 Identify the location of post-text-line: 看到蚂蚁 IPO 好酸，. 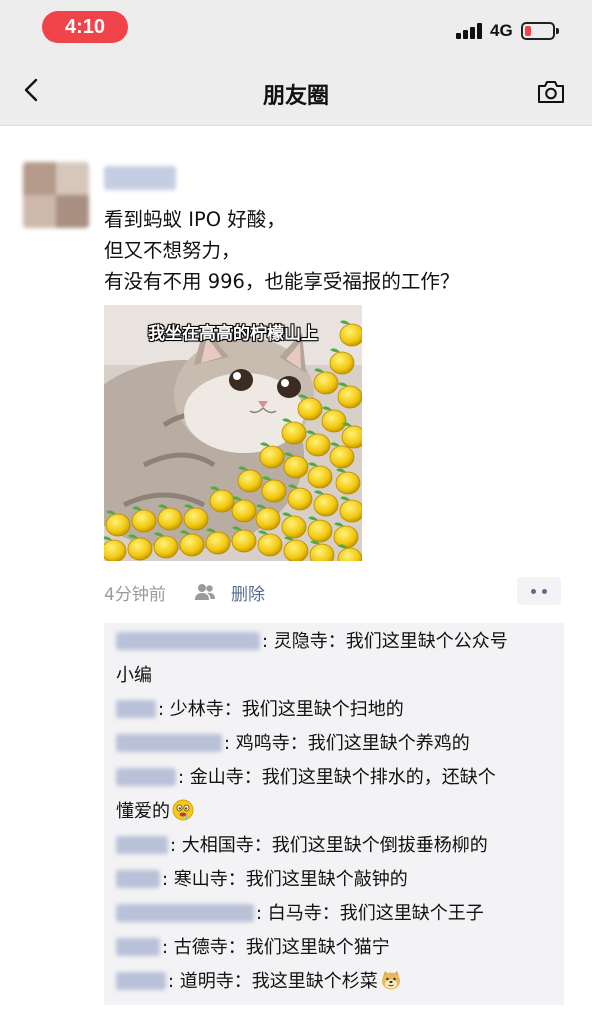
(195, 219).